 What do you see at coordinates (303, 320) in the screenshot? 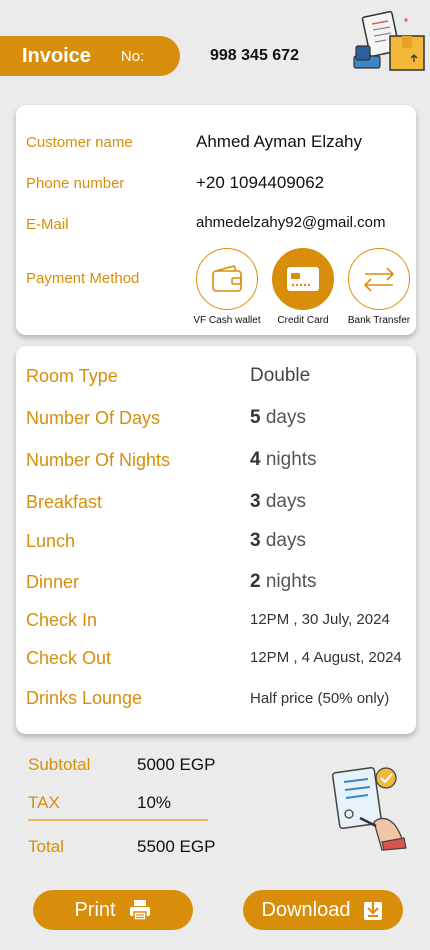
I see `credit-card-label: Credit Card` at bounding box center [303, 320].